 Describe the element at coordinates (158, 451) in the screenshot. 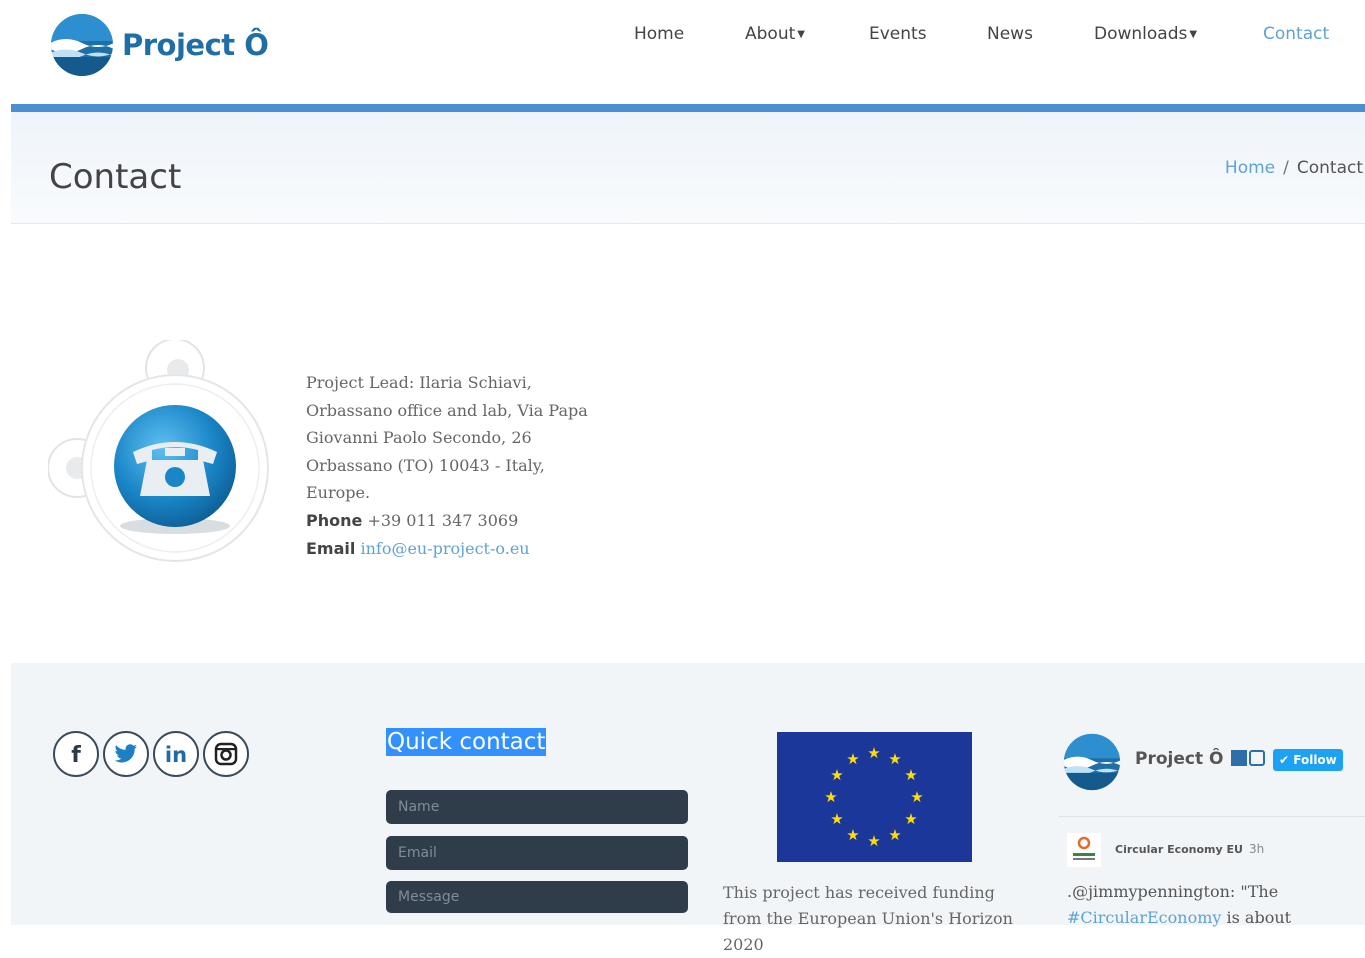

I see `phone-contact-icon` at that location.